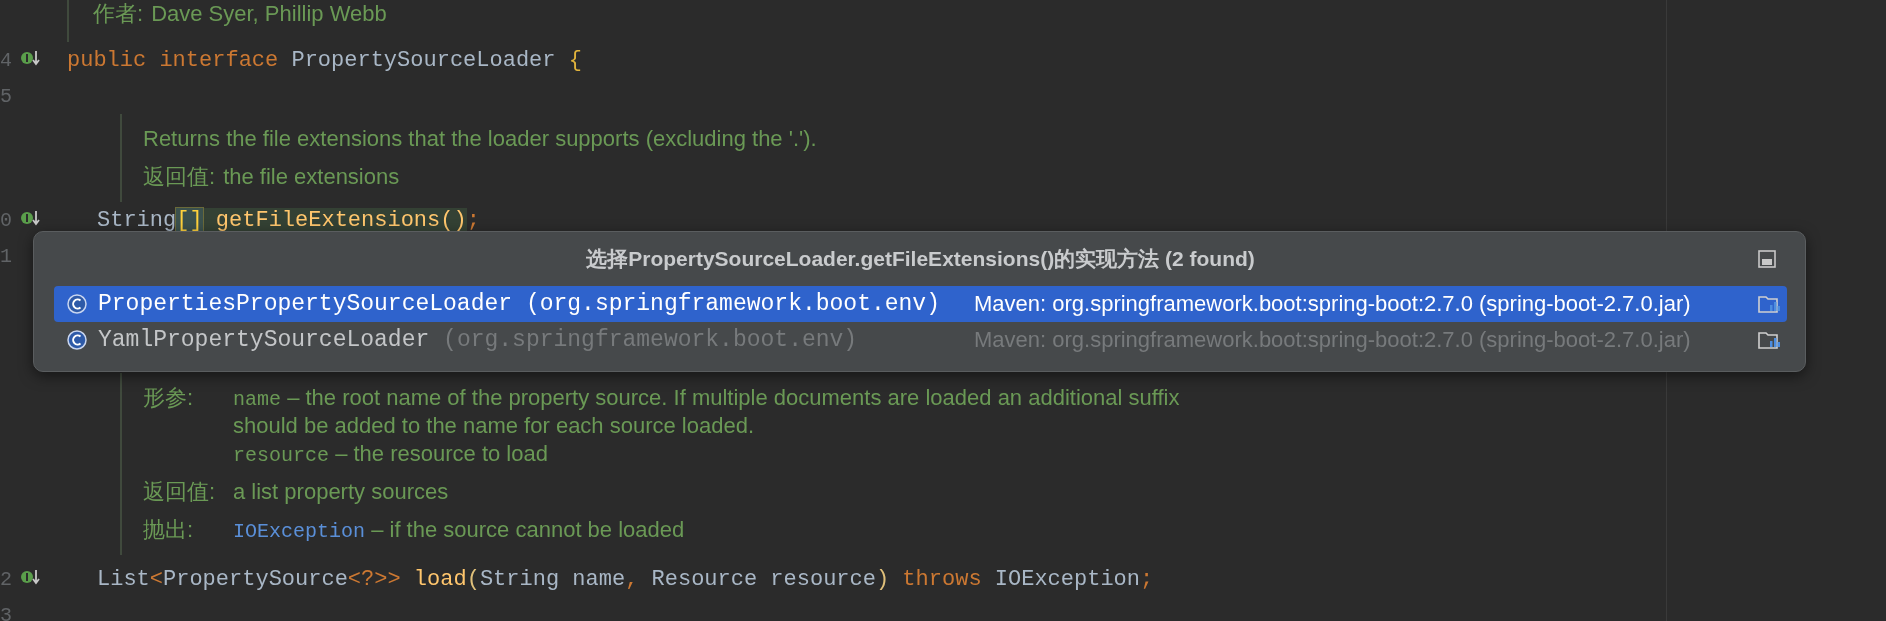 The width and height of the screenshot is (1886, 621). I want to click on line-number: 0, so click(6, 220).